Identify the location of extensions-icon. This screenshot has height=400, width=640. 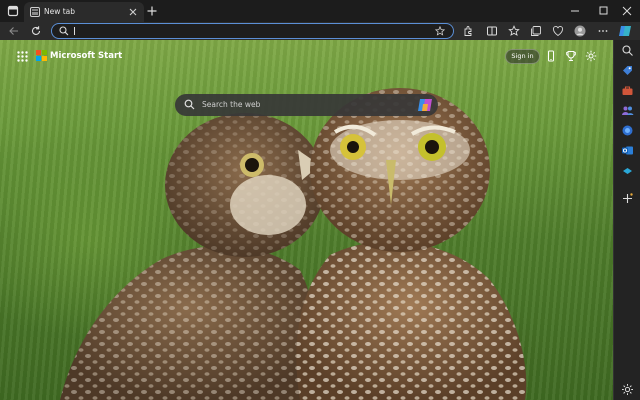
(468, 31).